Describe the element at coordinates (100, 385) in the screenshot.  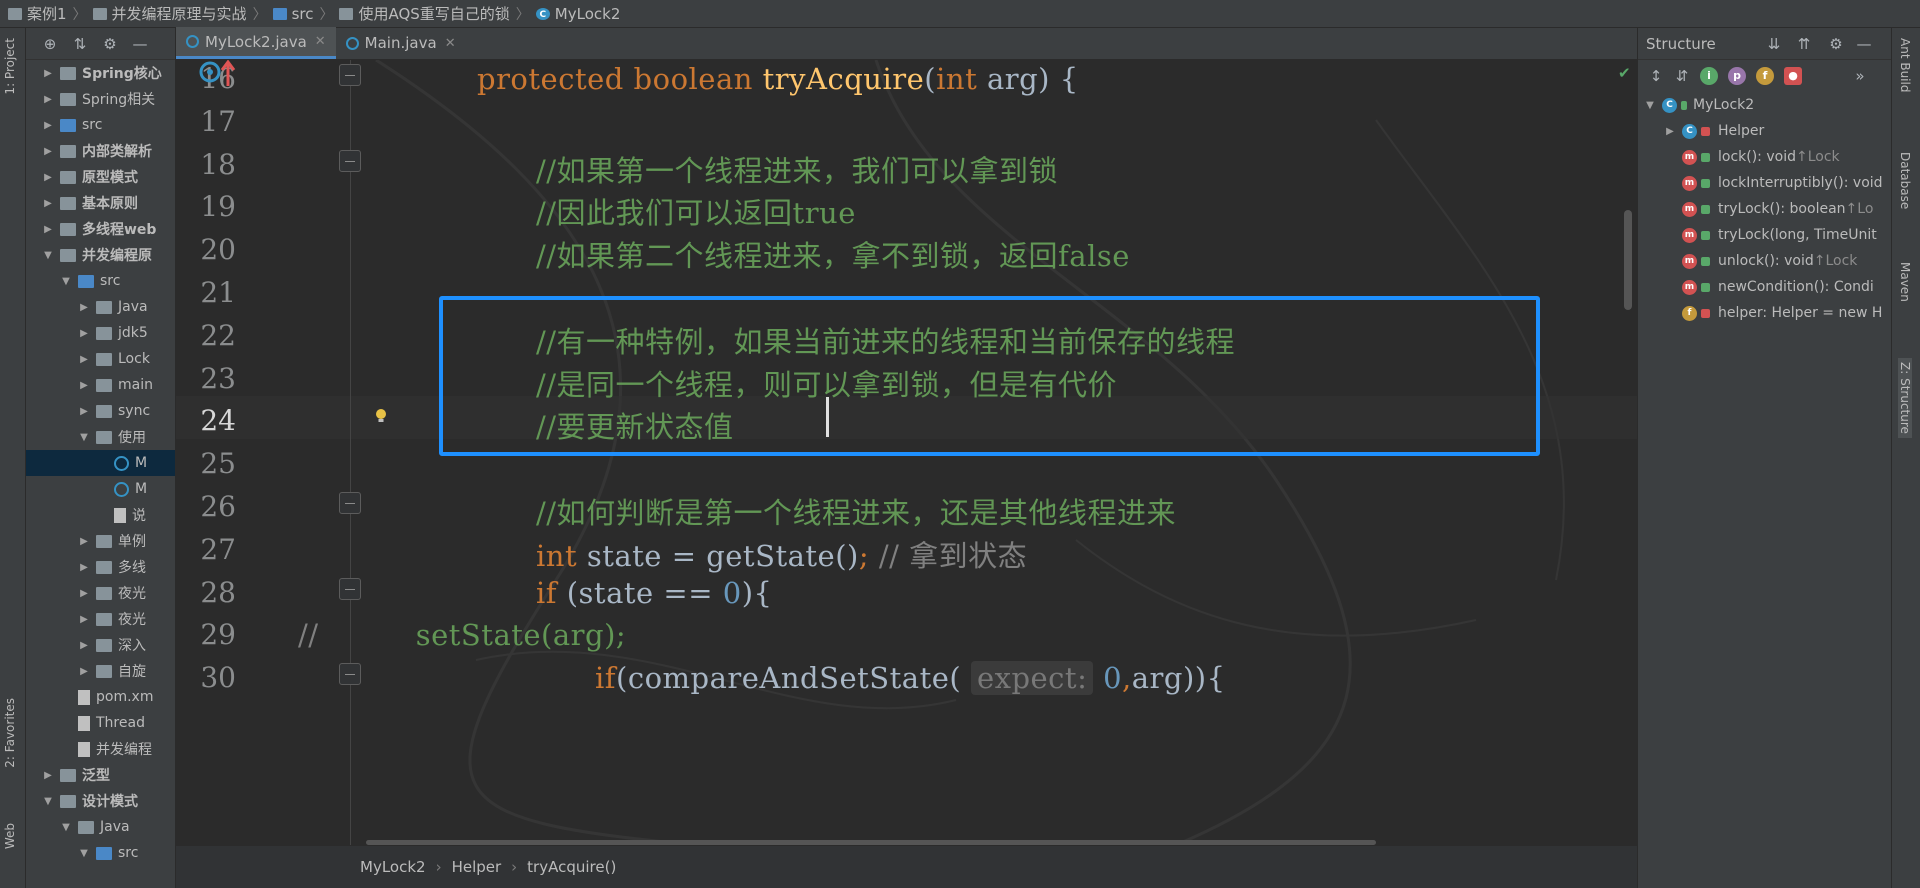
I see `tree-item: ▶ main` at that location.